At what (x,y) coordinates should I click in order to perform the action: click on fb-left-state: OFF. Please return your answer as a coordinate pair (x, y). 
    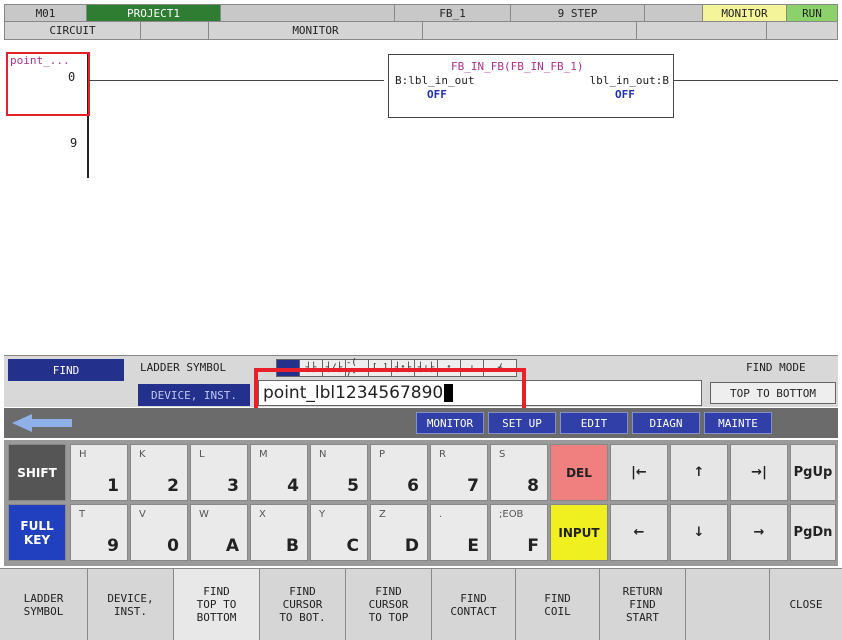
    Looking at the image, I should click on (437, 94).